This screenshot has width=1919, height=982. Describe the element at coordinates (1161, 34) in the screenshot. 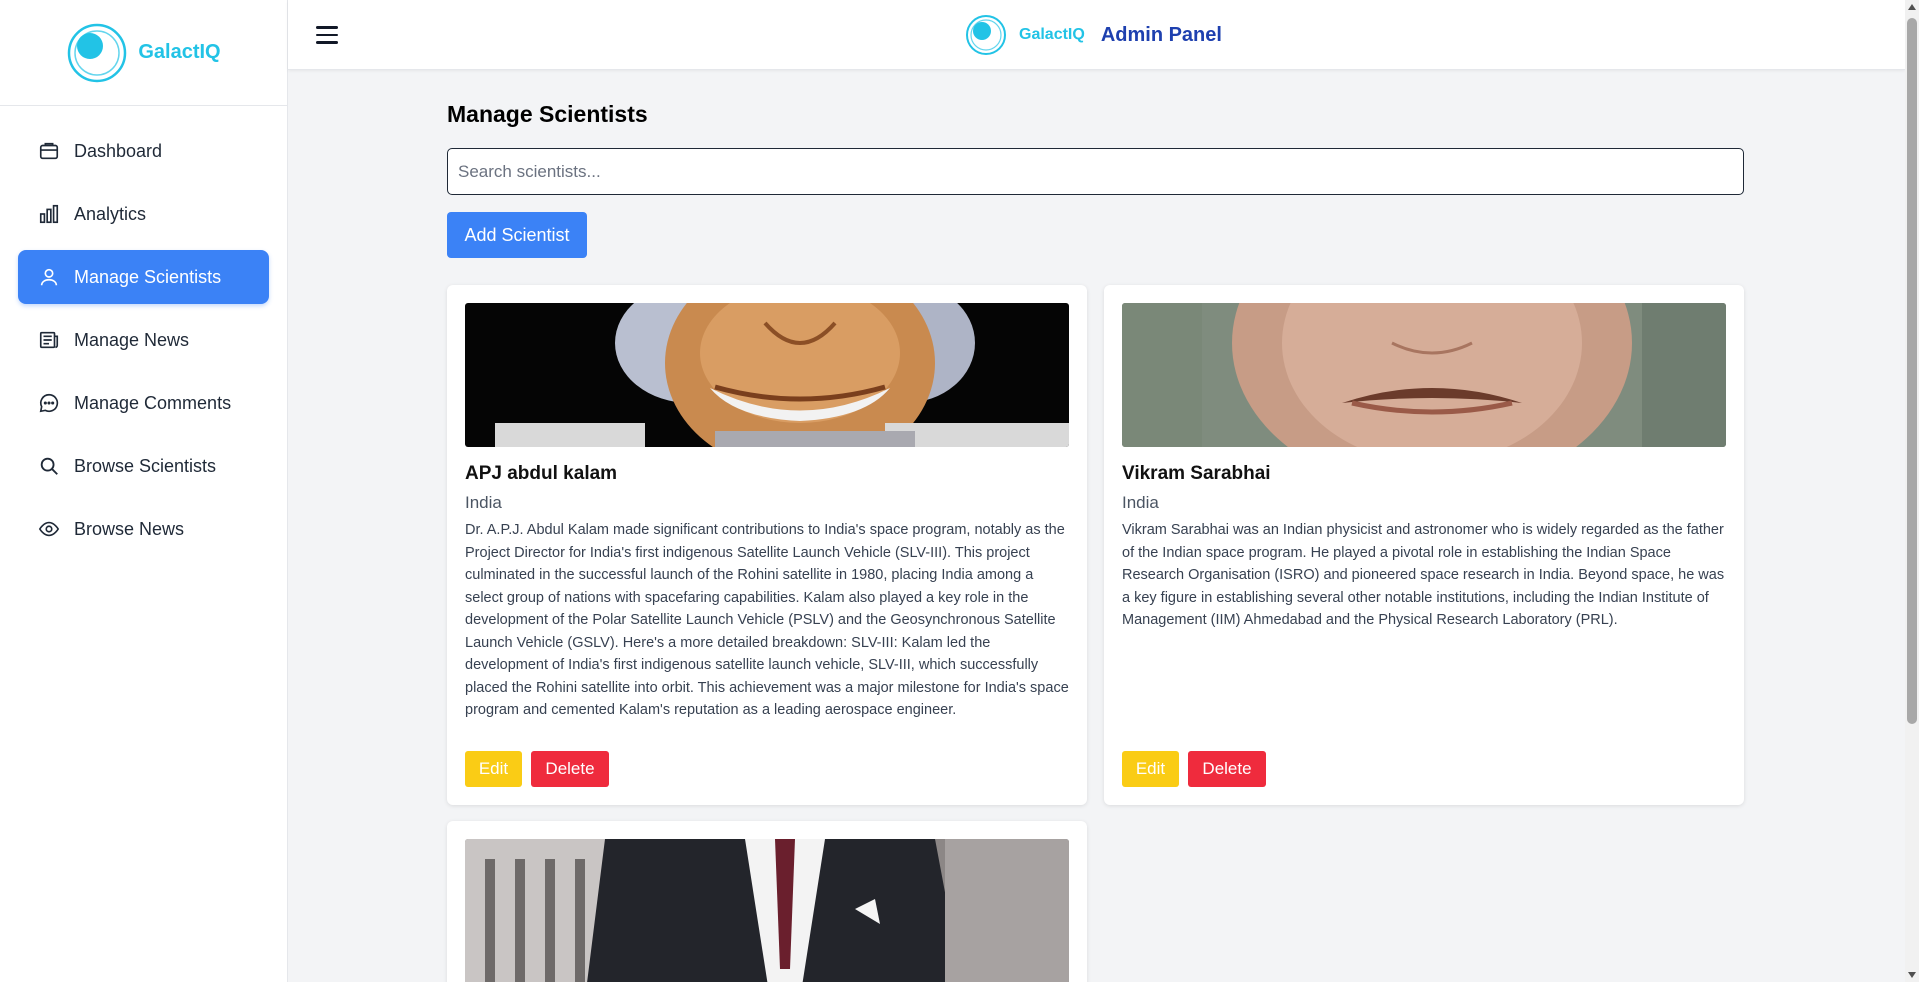

I see `header-title: Admin Panel` at that location.